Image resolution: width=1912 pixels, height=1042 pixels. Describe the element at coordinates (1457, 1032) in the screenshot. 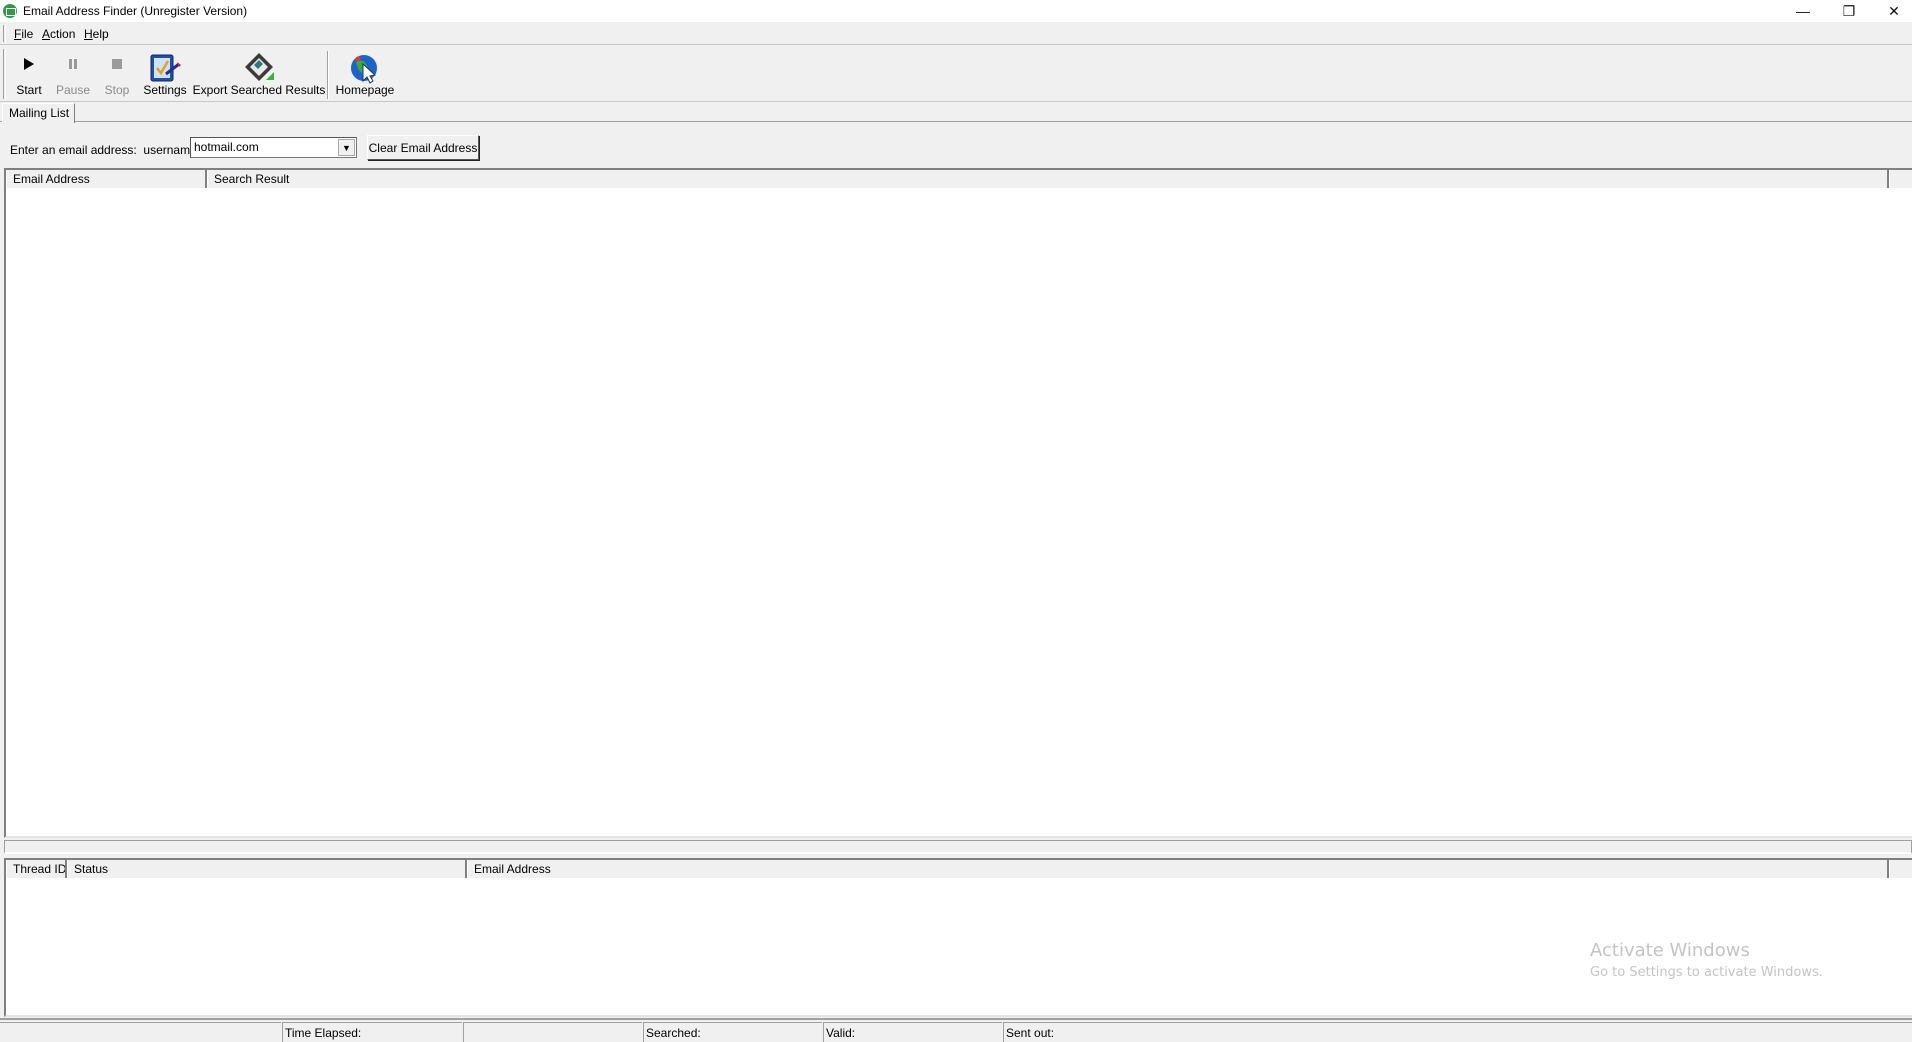

I see `status-panel-sent-out: Sent out:` at that location.